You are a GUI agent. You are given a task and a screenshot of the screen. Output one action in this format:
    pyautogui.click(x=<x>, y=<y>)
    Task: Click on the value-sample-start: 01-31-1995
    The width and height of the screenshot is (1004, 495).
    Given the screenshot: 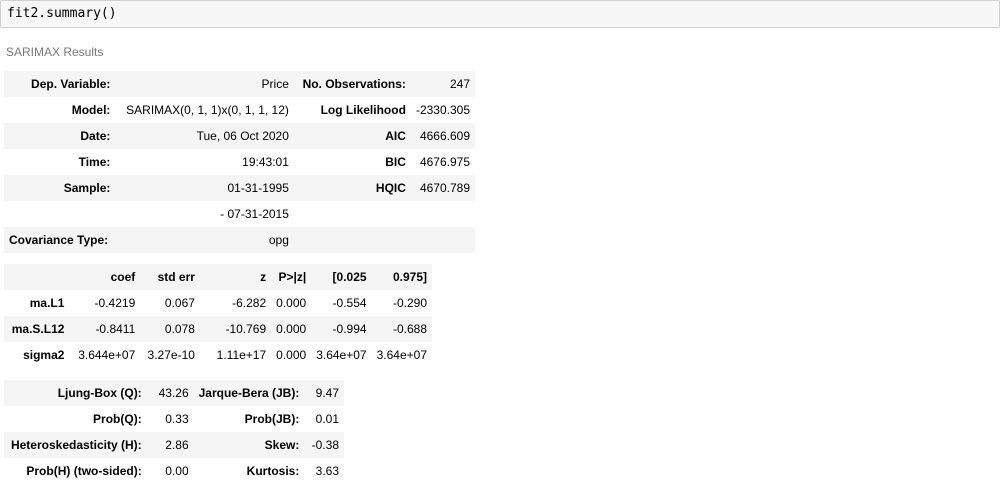 What is the action you would take?
    pyautogui.click(x=204, y=188)
    